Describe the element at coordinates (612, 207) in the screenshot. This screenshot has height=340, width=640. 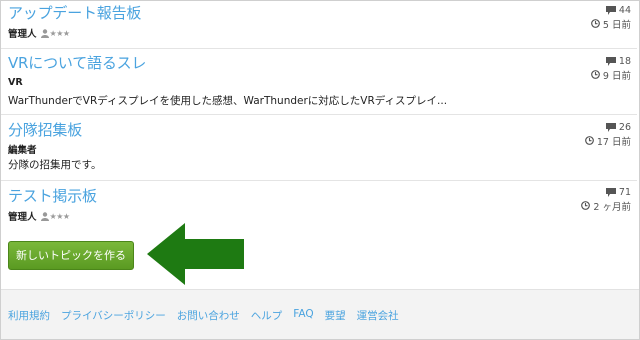
I see `topic-age: 2 ヶ月前` at that location.